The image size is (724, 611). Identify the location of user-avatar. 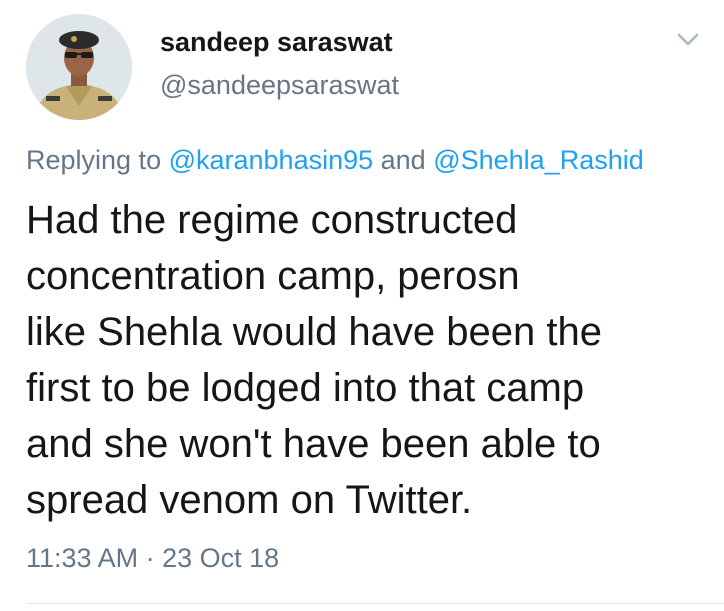
(79, 67).